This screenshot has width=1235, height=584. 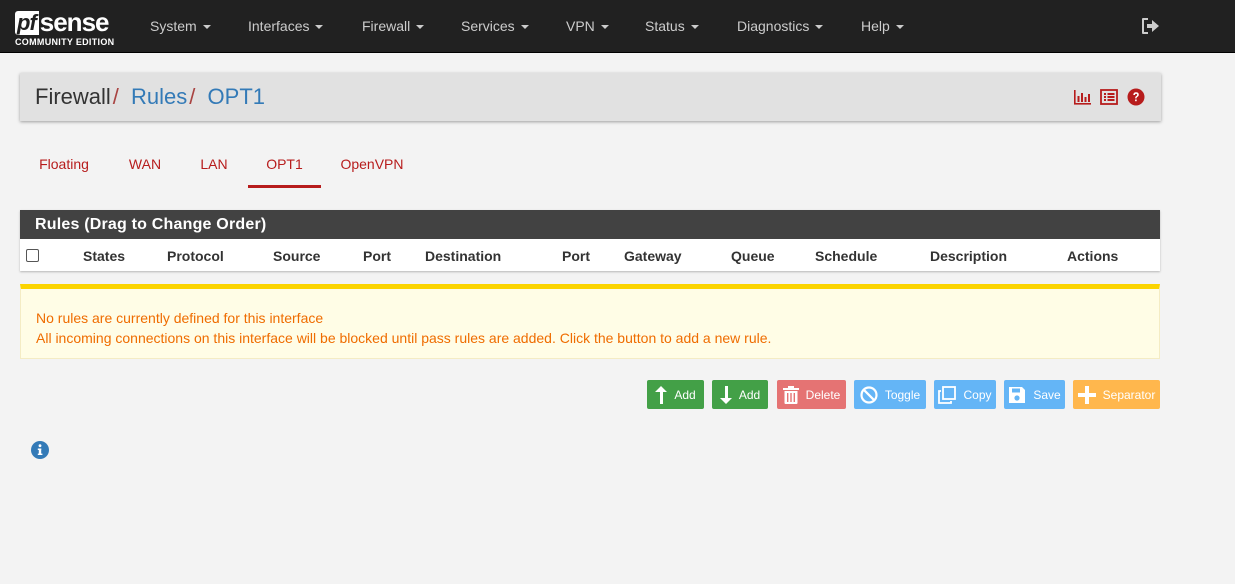 What do you see at coordinates (811, 394) in the screenshot?
I see `delete-button: Delete` at bounding box center [811, 394].